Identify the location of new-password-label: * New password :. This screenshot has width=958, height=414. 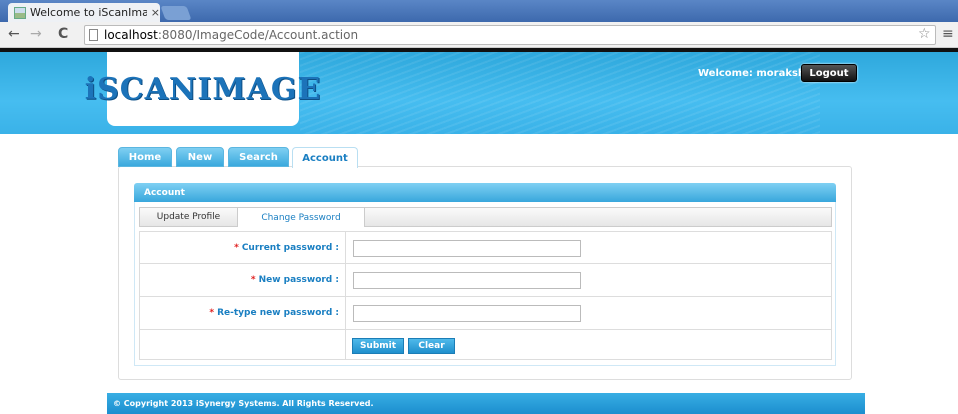
(243, 280).